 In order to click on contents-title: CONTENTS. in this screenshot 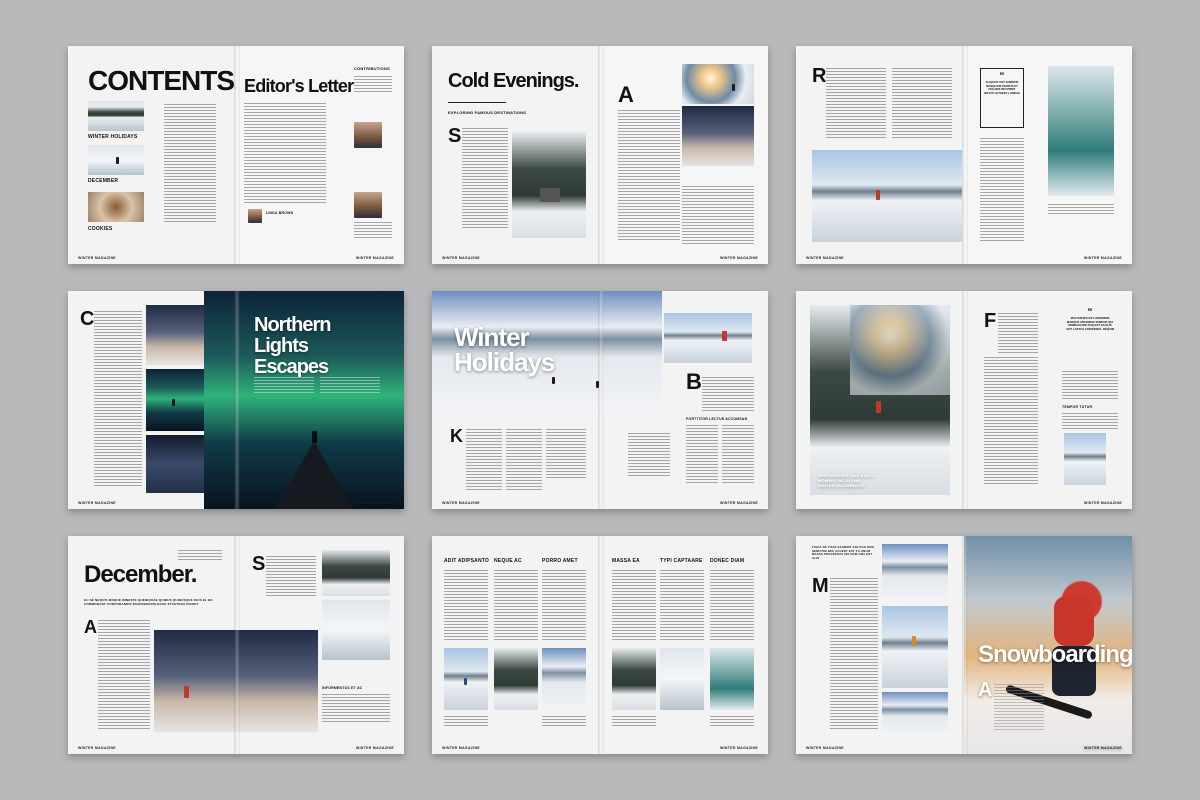, I will do `click(162, 80)`.